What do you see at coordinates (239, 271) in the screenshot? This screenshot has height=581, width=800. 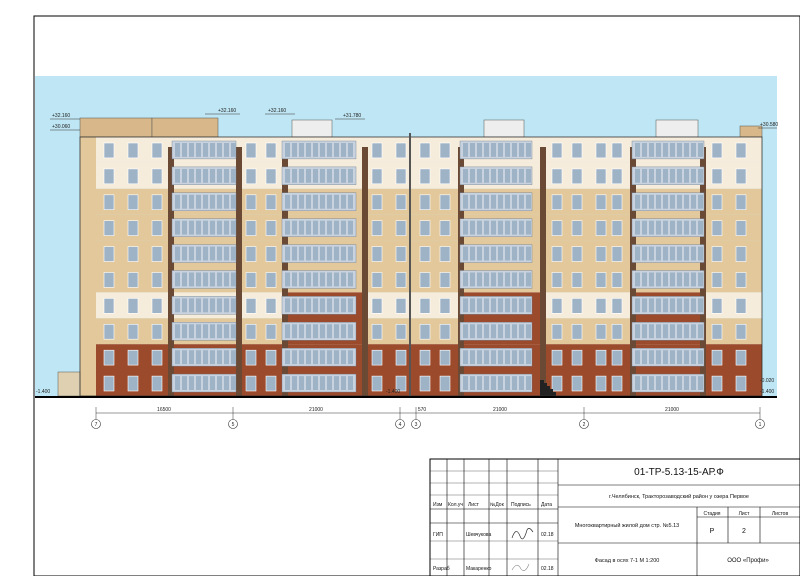 I see `facade-recess` at bounding box center [239, 271].